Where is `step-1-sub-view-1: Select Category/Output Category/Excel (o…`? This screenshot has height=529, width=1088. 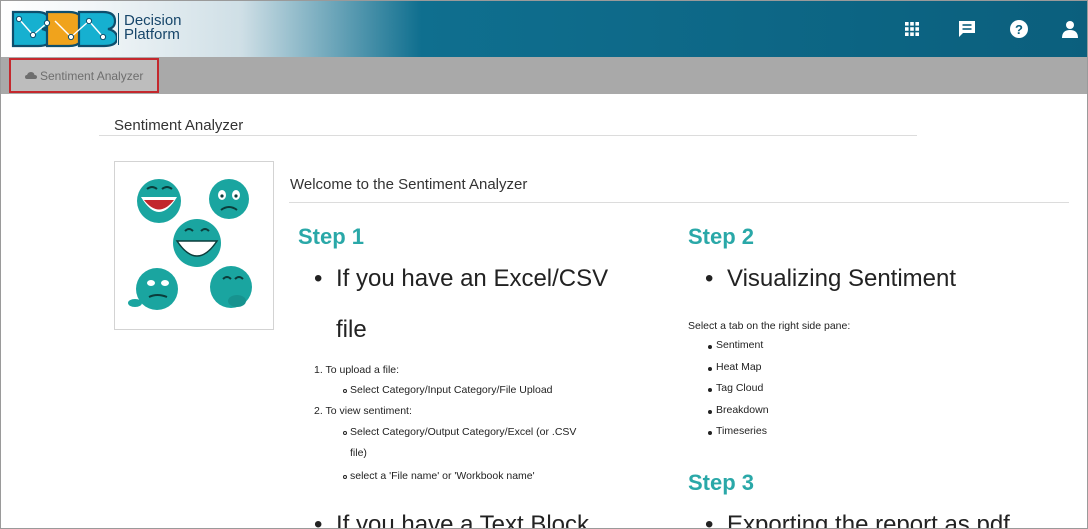 step-1-sub-view-1: Select Category/Output Category/Excel (o… is located at coordinates (463, 432).